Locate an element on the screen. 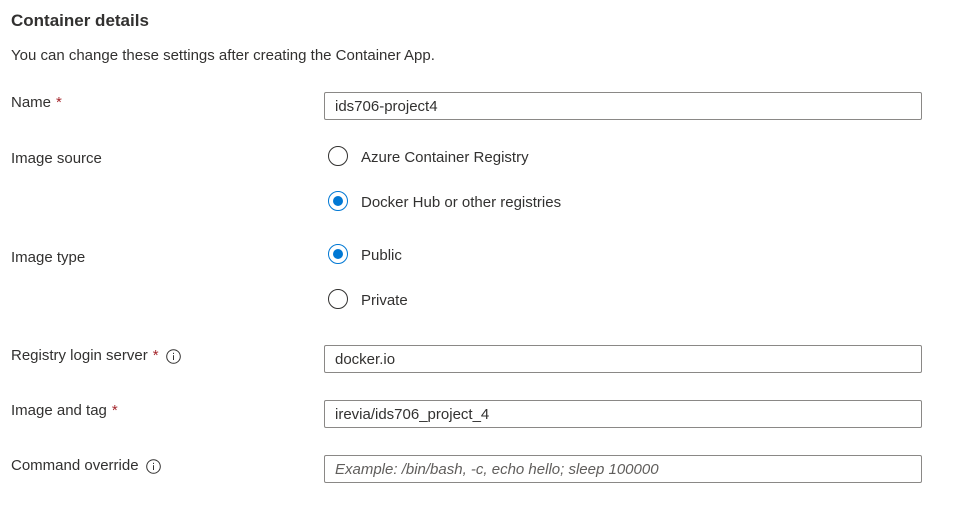 The image size is (961, 510). command-override-label: Command override is located at coordinates (75, 465).